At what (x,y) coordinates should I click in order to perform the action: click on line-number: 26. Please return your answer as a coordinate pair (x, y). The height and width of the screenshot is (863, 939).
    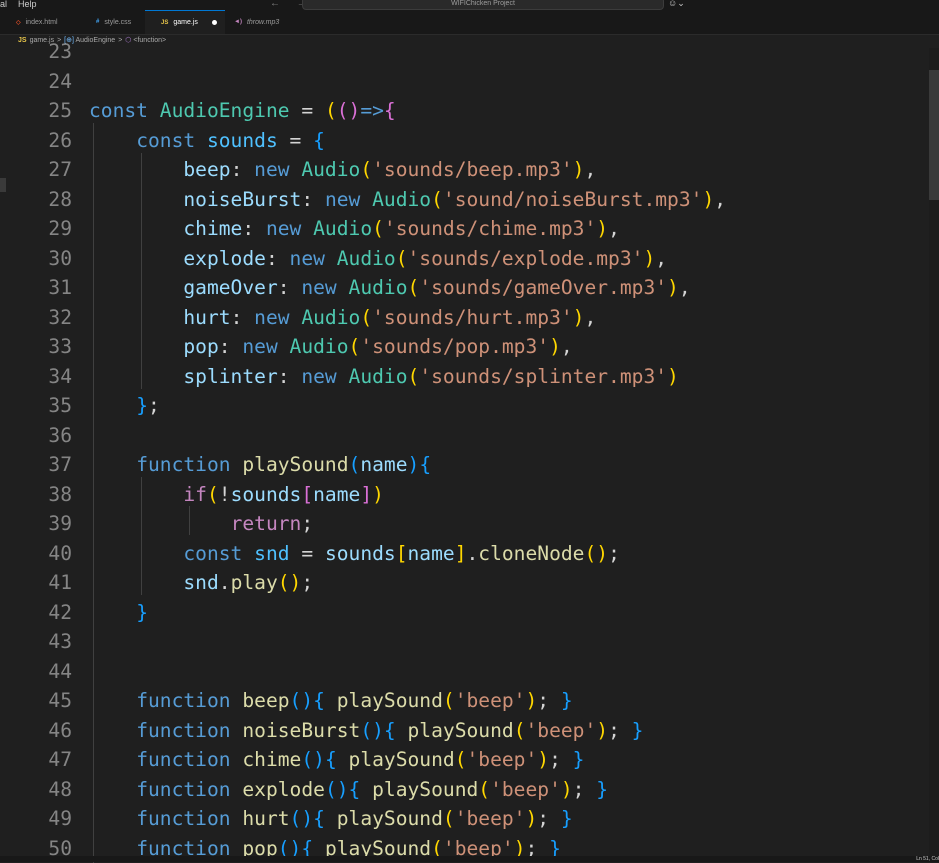
    Looking at the image, I should click on (36, 141).